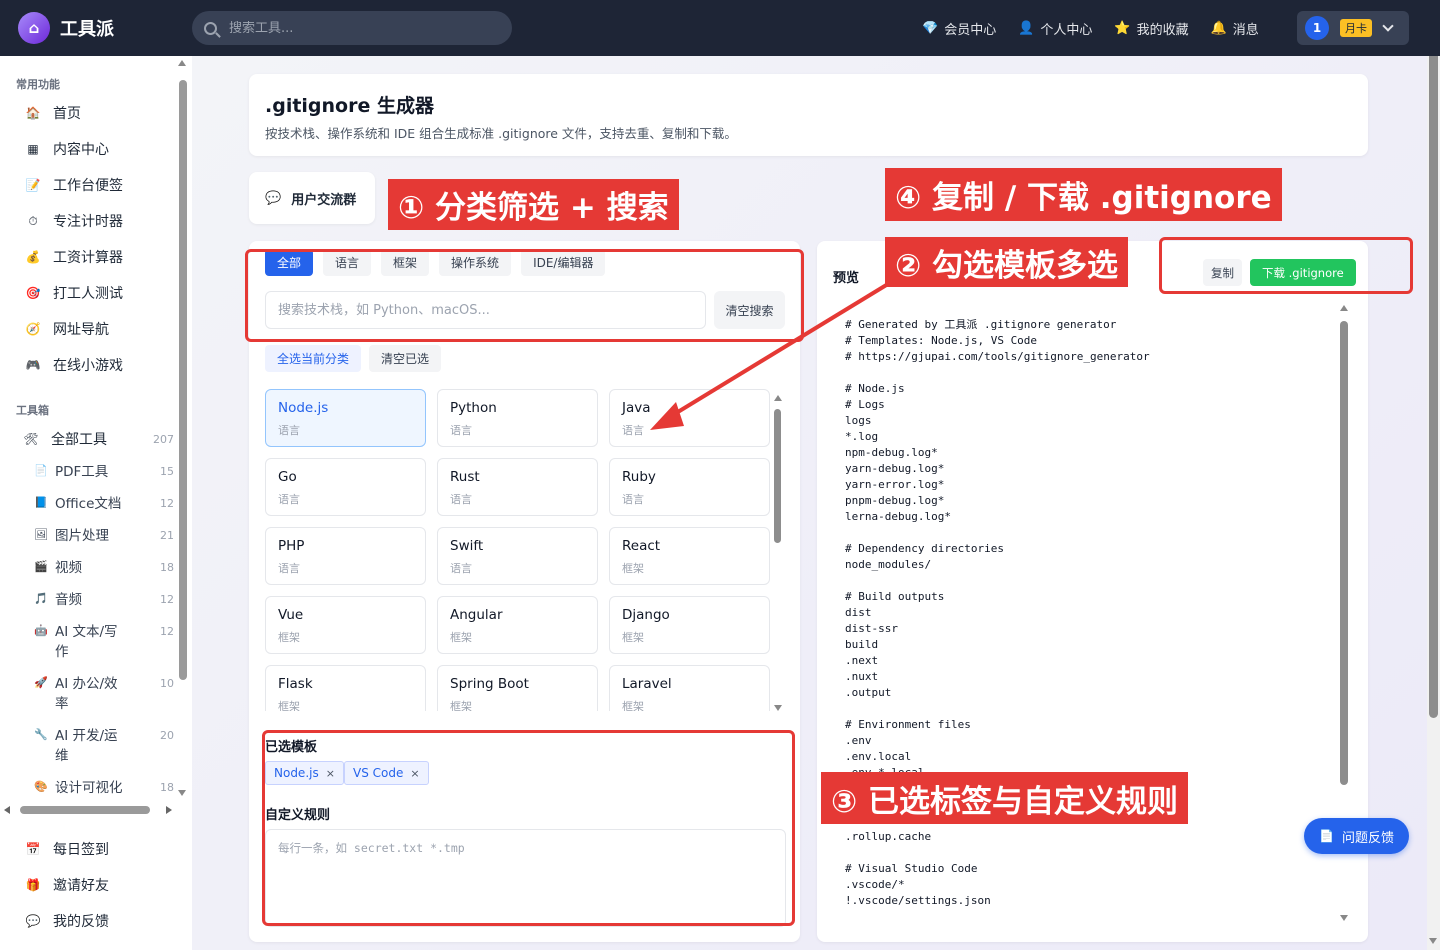 The image size is (1440, 950). What do you see at coordinates (778, 351) in the screenshot?
I see `annotation-arrow-line` at bounding box center [778, 351].